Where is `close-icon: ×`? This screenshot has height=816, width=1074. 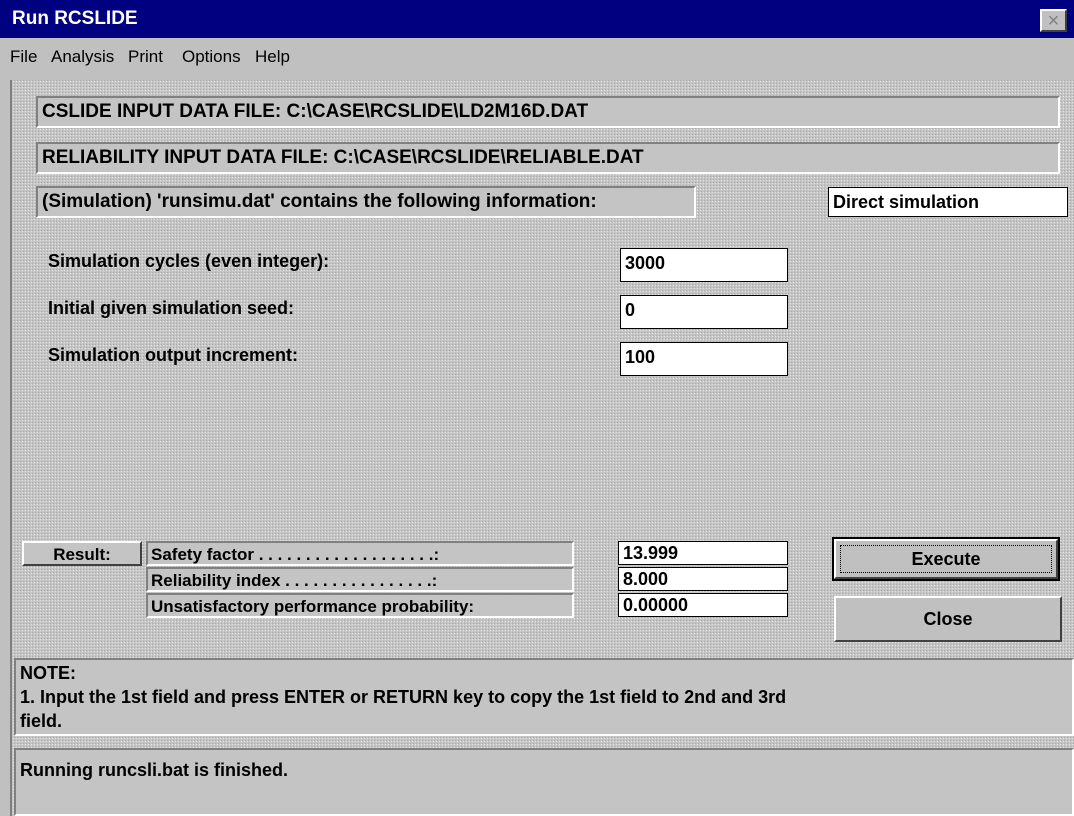
close-icon: × is located at coordinates (1053, 21).